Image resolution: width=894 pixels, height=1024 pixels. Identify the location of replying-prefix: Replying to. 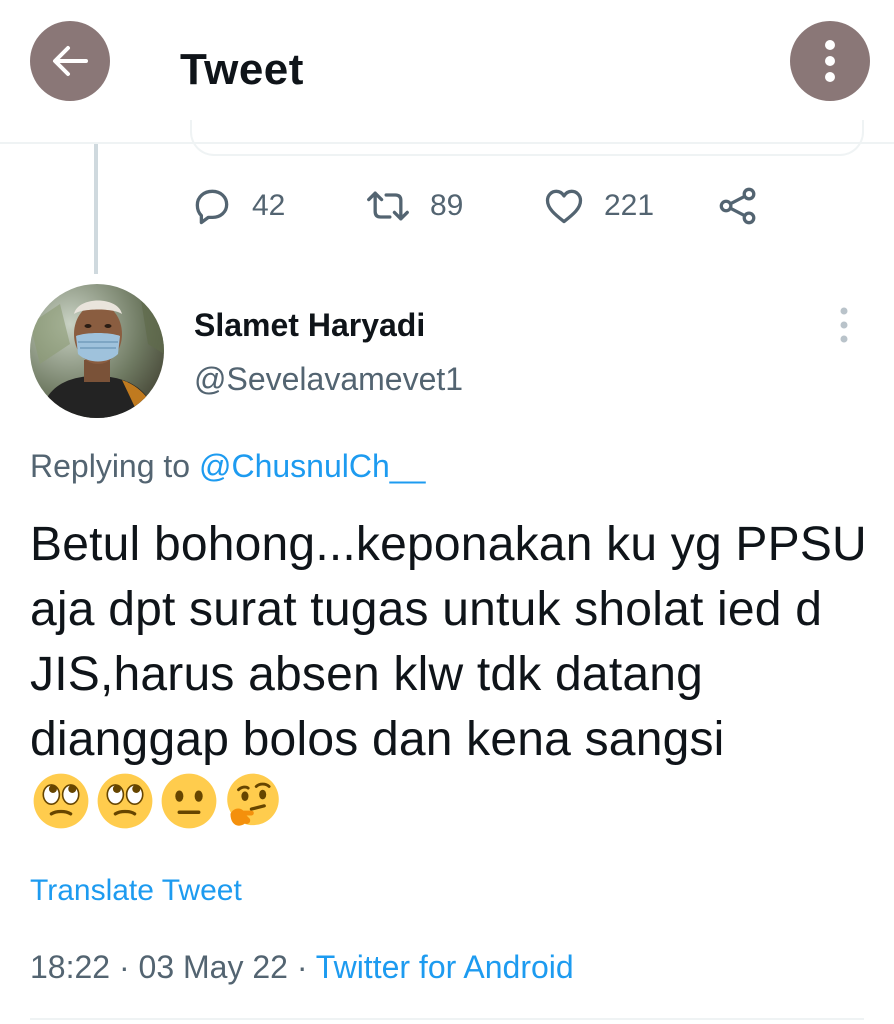
(114, 466).